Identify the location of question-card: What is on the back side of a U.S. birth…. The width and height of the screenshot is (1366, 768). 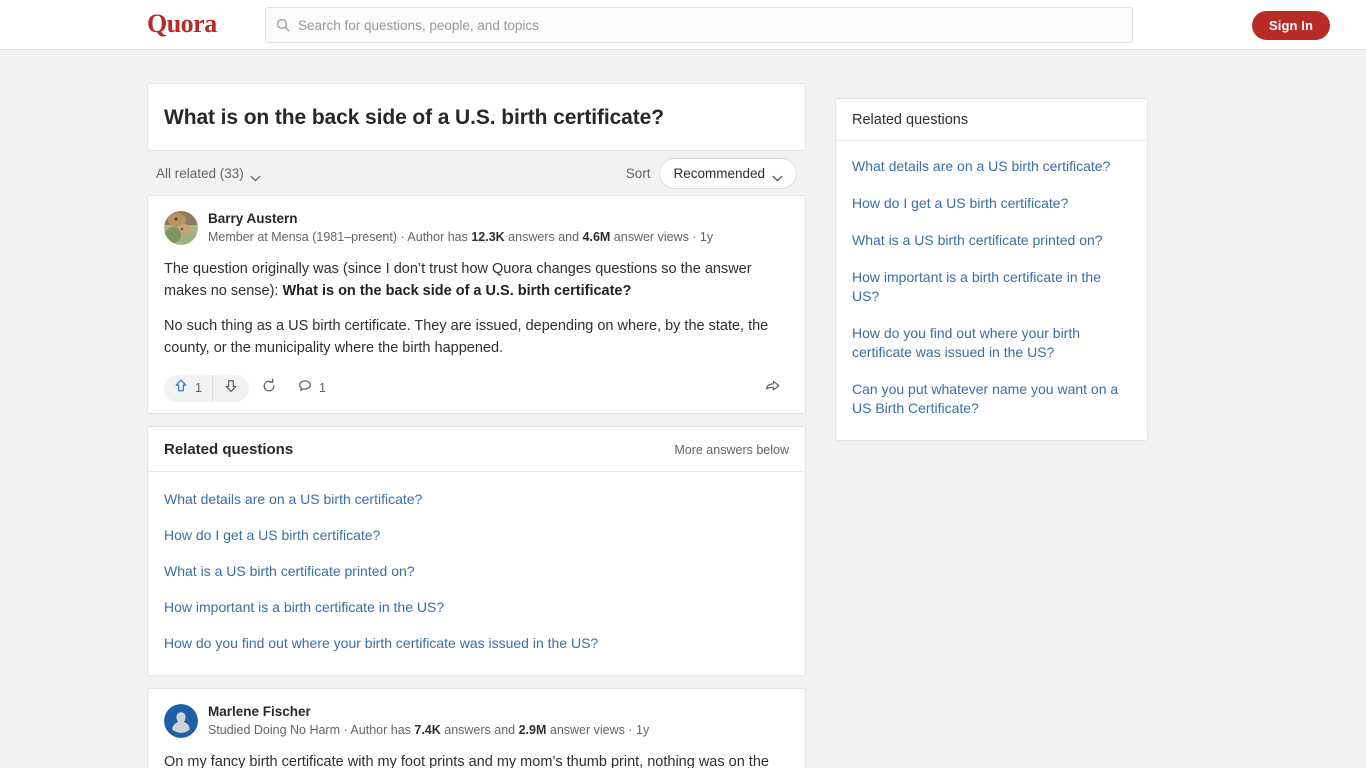
(476, 117).